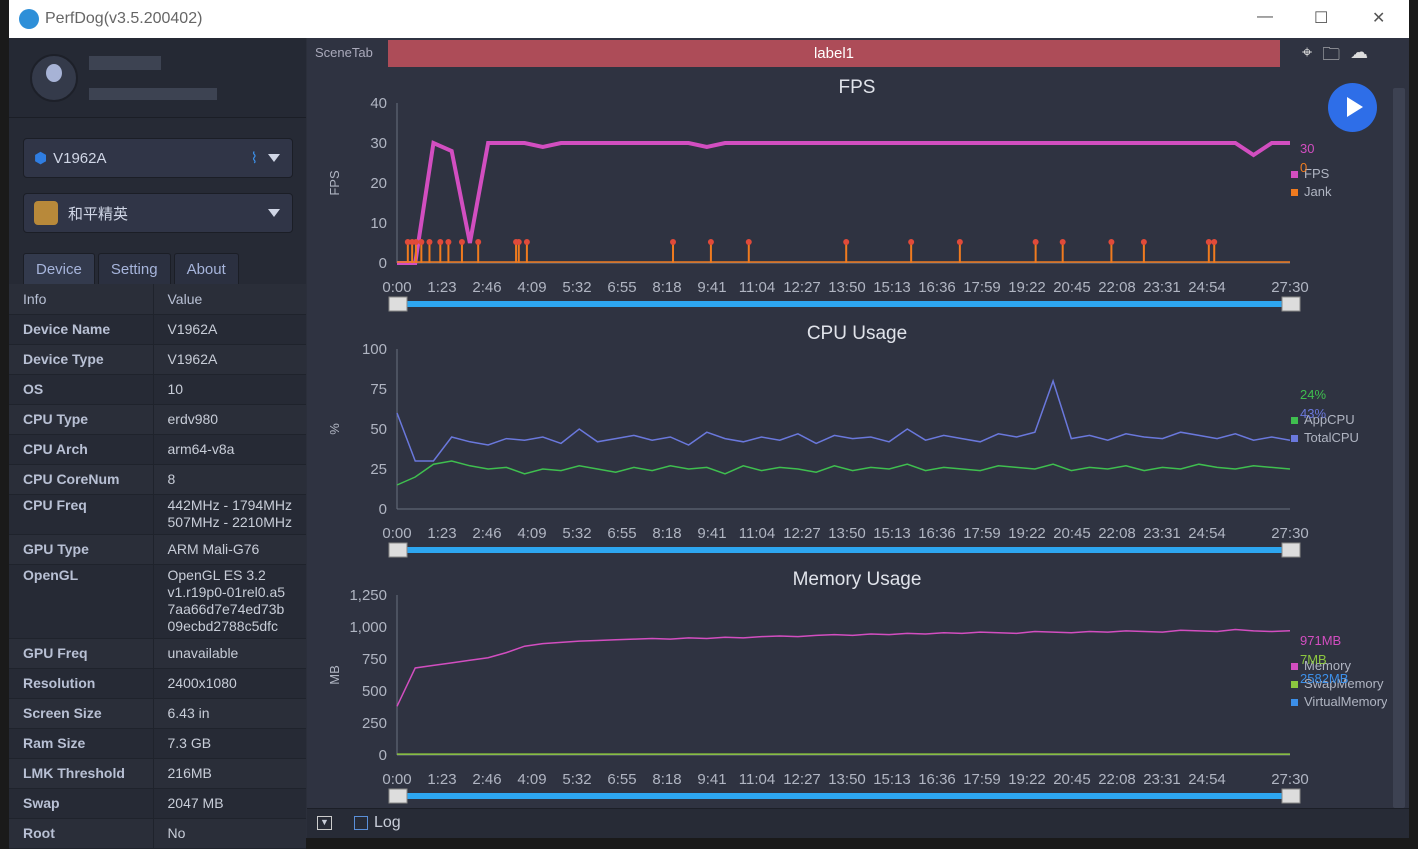 Image resolution: width=1418 pixels, height=849 pixels. I want to click on android-icon: ⬢, so click(41, 158).